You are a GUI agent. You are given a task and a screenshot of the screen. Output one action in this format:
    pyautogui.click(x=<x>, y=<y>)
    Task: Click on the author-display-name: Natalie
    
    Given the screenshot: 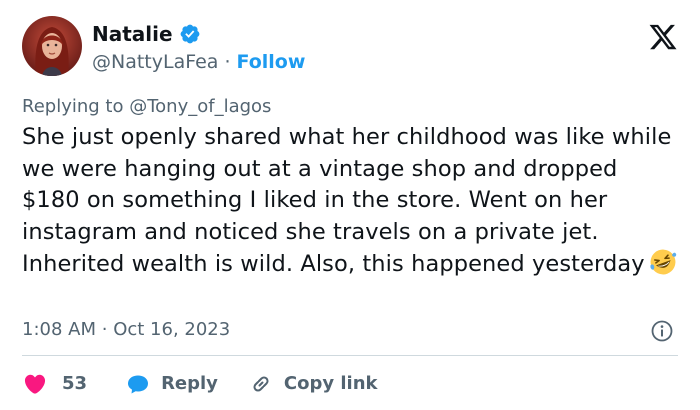 What is the action you would take?
    pyautogui.click(x=132, y=34)
    